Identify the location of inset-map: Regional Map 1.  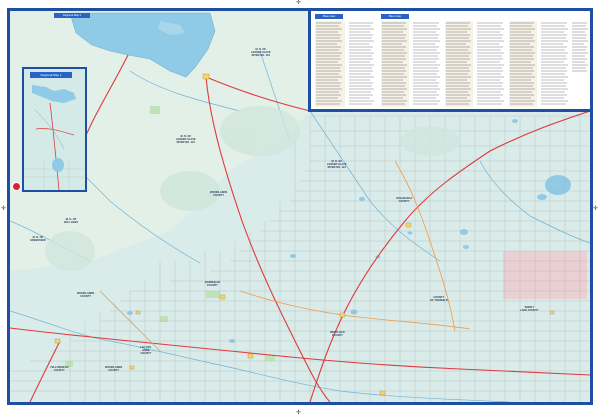
(54, 129).